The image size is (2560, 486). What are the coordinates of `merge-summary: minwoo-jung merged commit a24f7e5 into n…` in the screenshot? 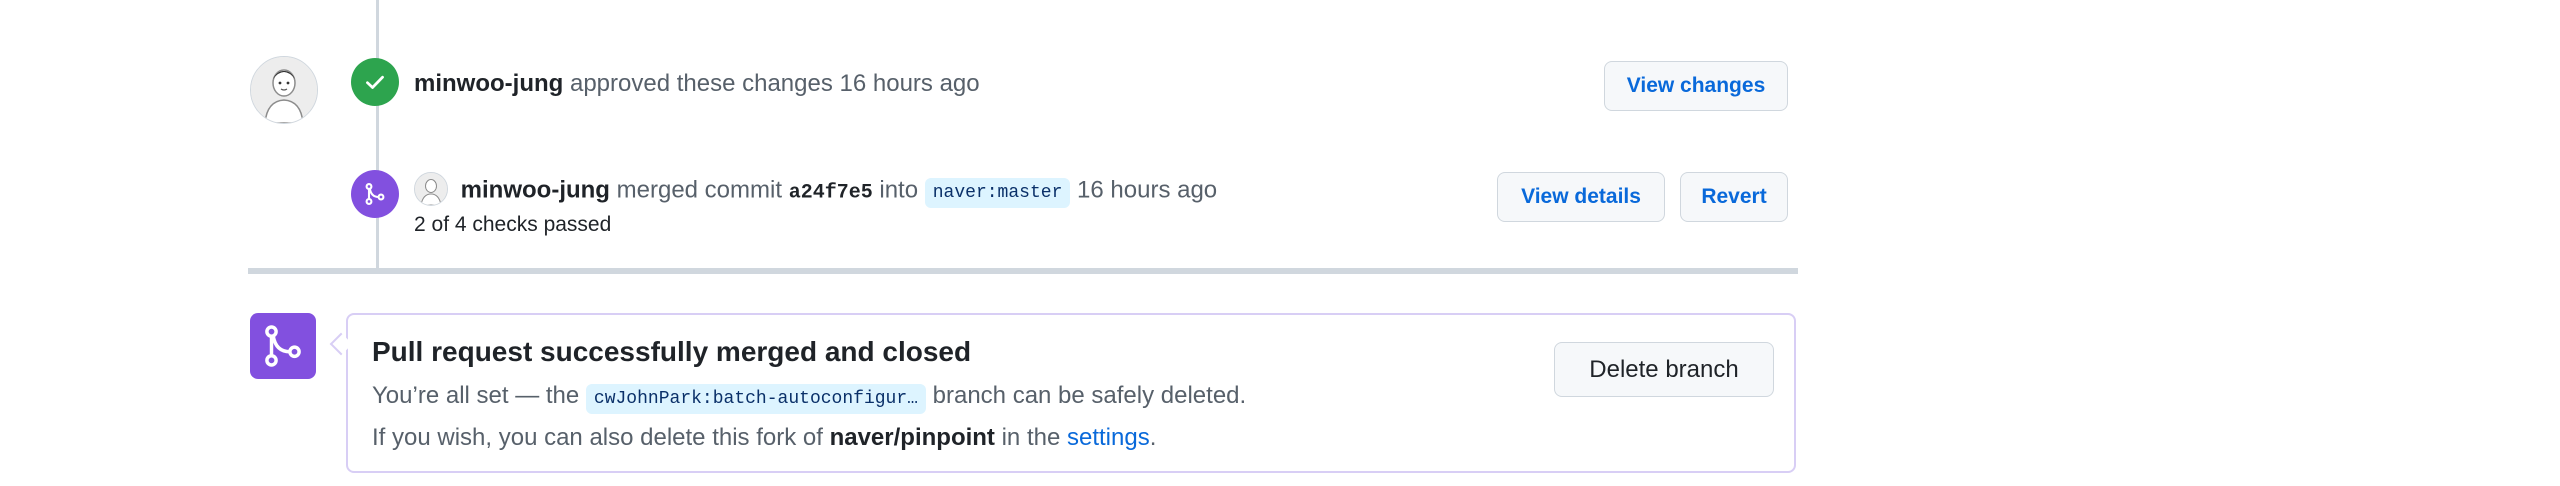 It's located at (815, 190).